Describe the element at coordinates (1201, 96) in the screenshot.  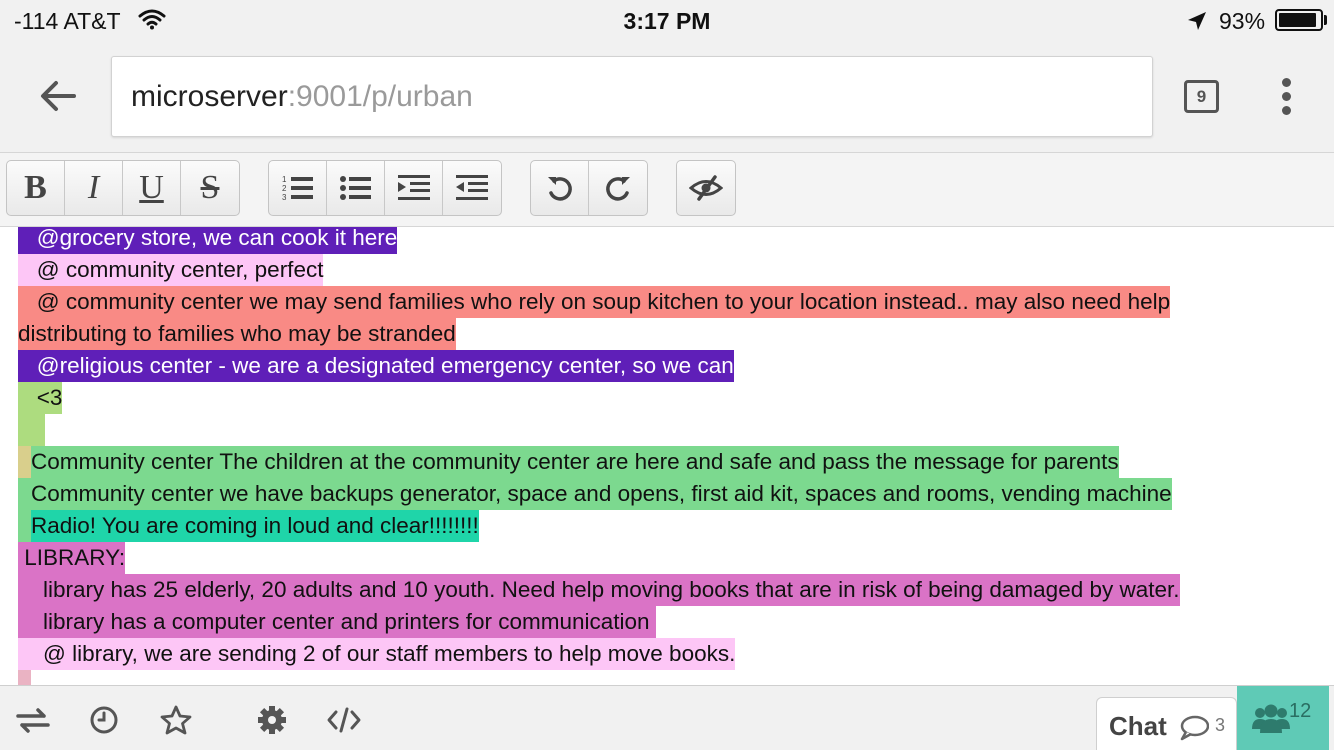
I see `tabs-icon: 9` at that location.